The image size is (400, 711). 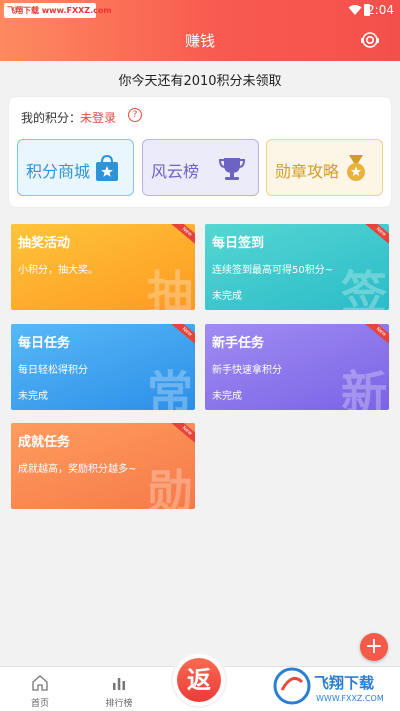 What do you see at coordinates (103, 367) in the screenshot?
I see `daily-task-card: New 每日任务 每日轻松得积分 未完成 常` at bounding box center [103, 367].